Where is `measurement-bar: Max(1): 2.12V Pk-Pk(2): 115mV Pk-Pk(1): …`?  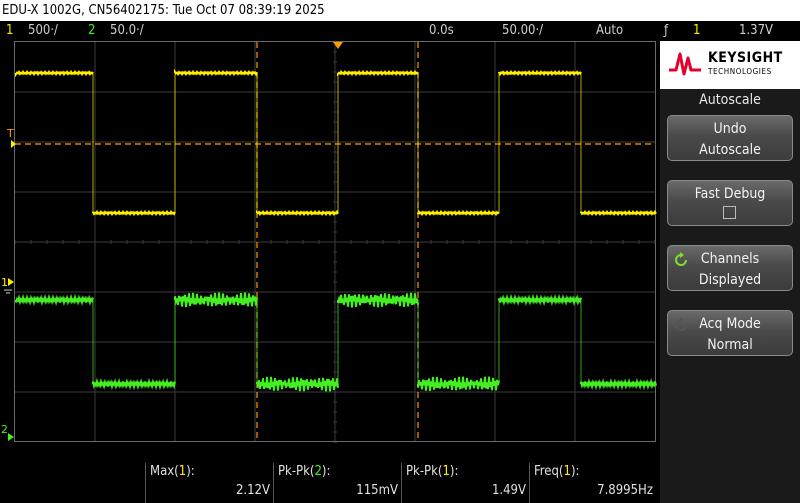 measurement-bar: Max(1): 2.12V Pk-Pk(2): 115mV Pk-Pk(1): … is located at coordinates (330, 483).